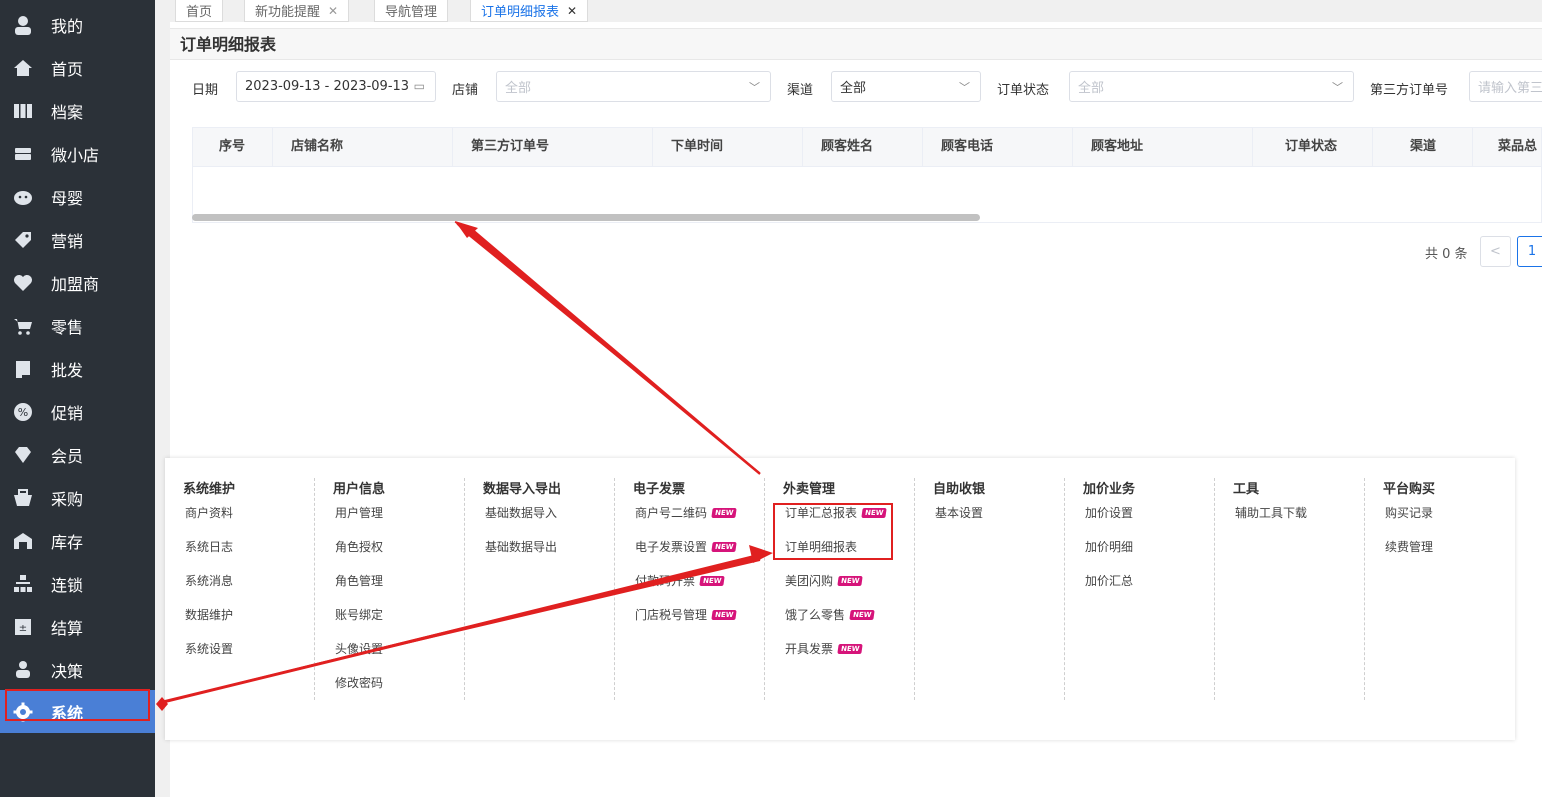  Describe the element at coordinates (162, 704) in the screenshot. I see `annotation-diamond` at that location.